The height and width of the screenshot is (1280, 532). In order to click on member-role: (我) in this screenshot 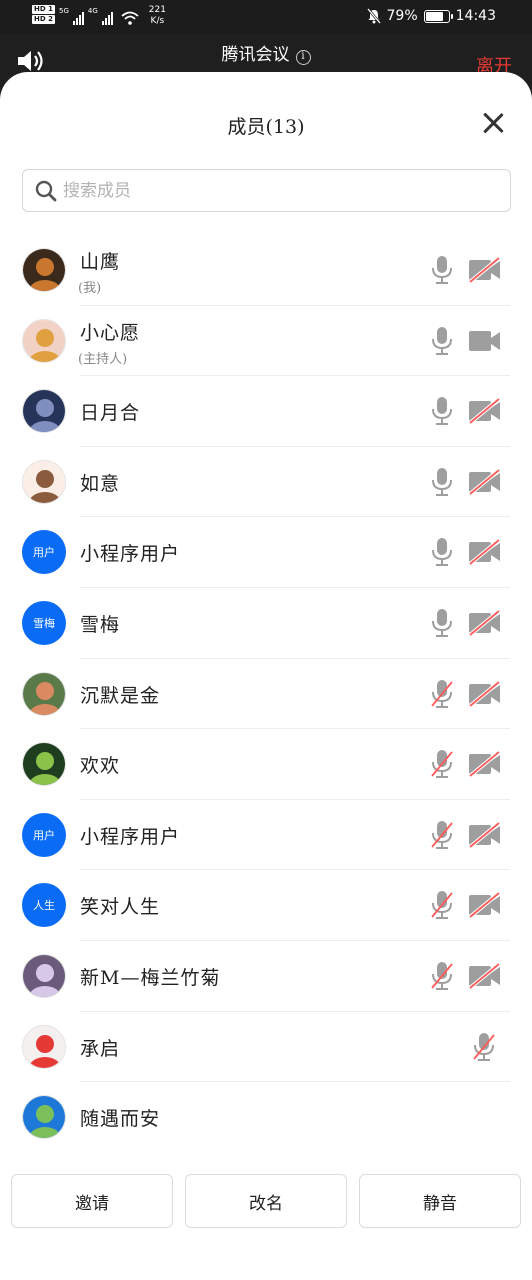, I will do `click(90, 288)`.